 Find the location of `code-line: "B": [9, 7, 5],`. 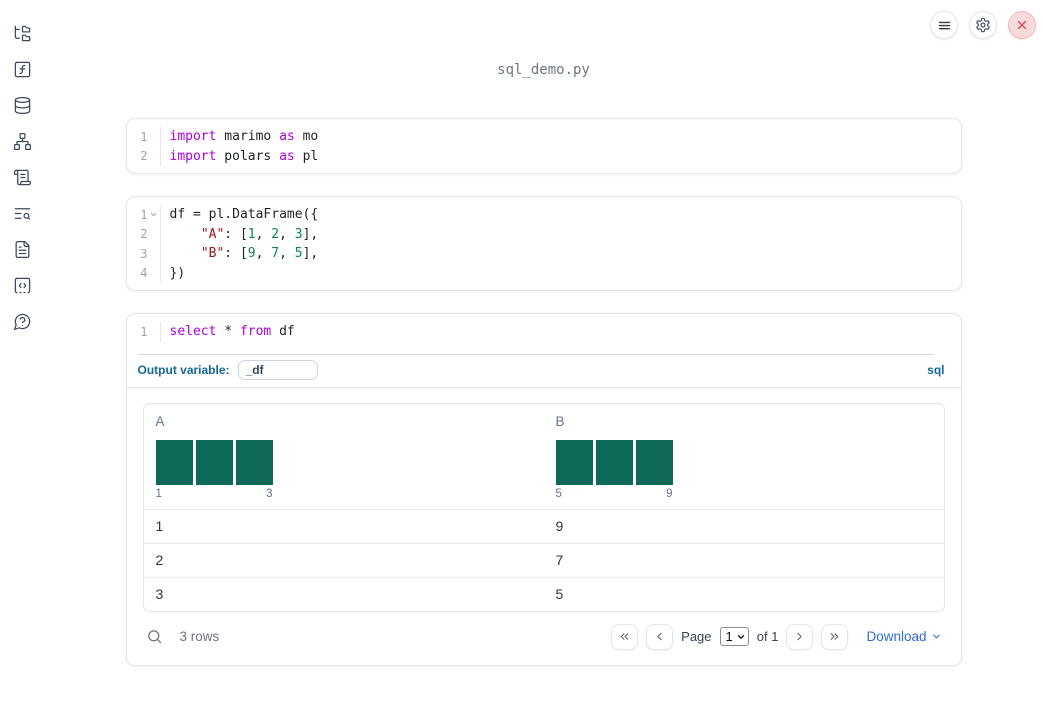

code-line: "B": [9, 7, 5], is located at coordinates (561, 254).